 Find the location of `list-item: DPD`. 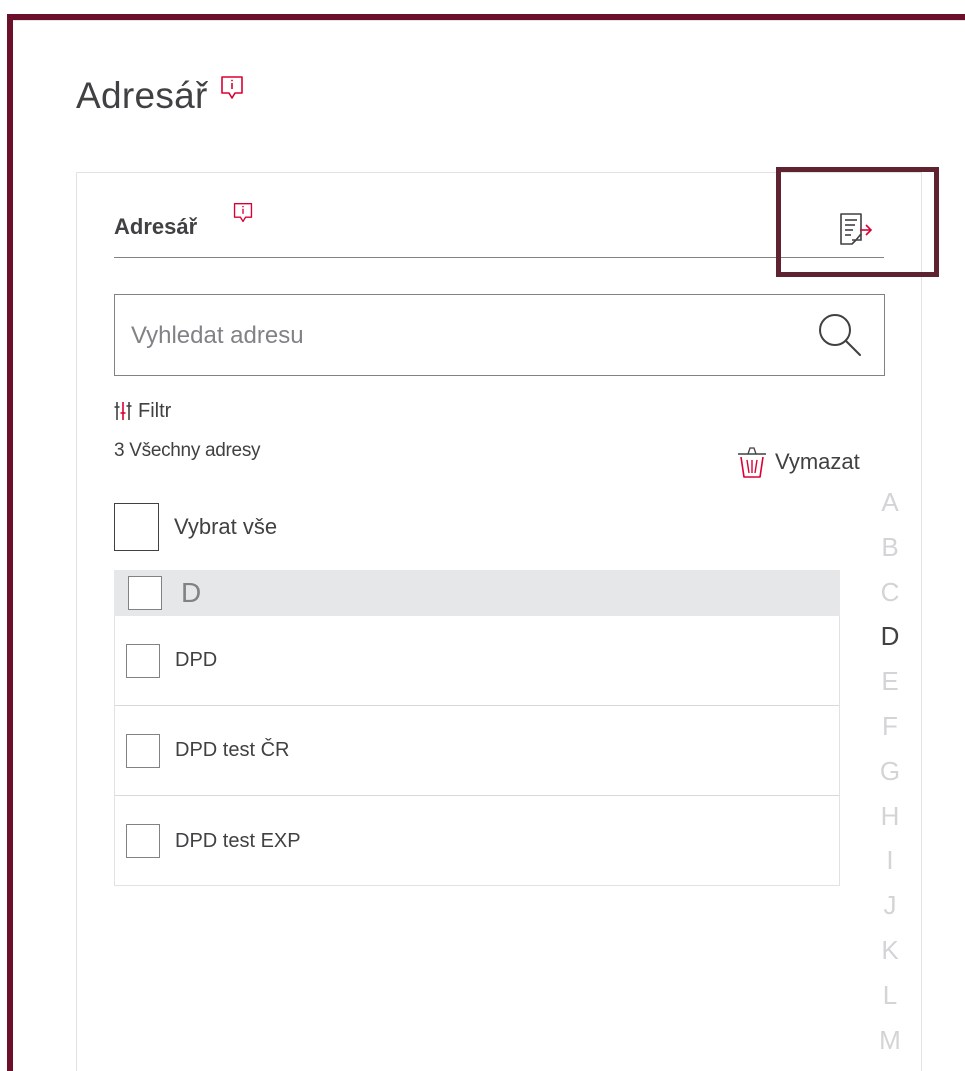

list-item: DPD is located at coordinates (477, 661).